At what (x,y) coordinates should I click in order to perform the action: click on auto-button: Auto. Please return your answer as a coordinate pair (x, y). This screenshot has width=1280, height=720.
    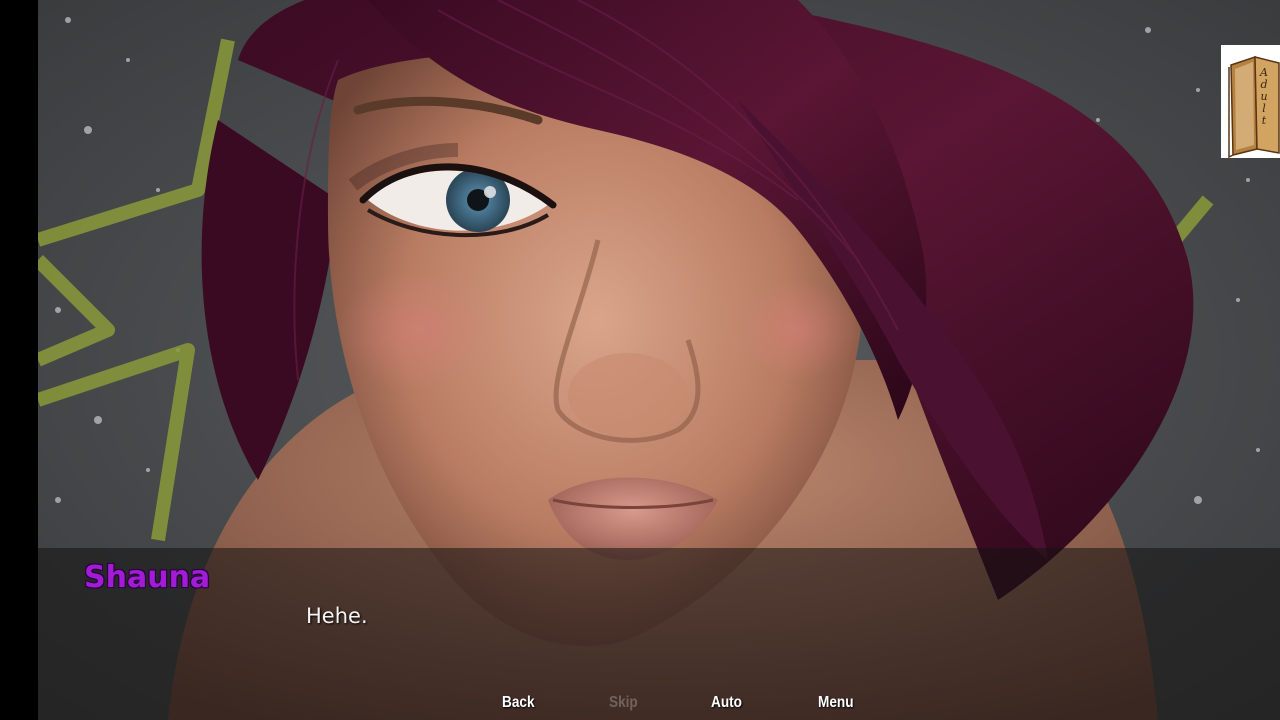
    Looking at the image, I should click on (726, 703).